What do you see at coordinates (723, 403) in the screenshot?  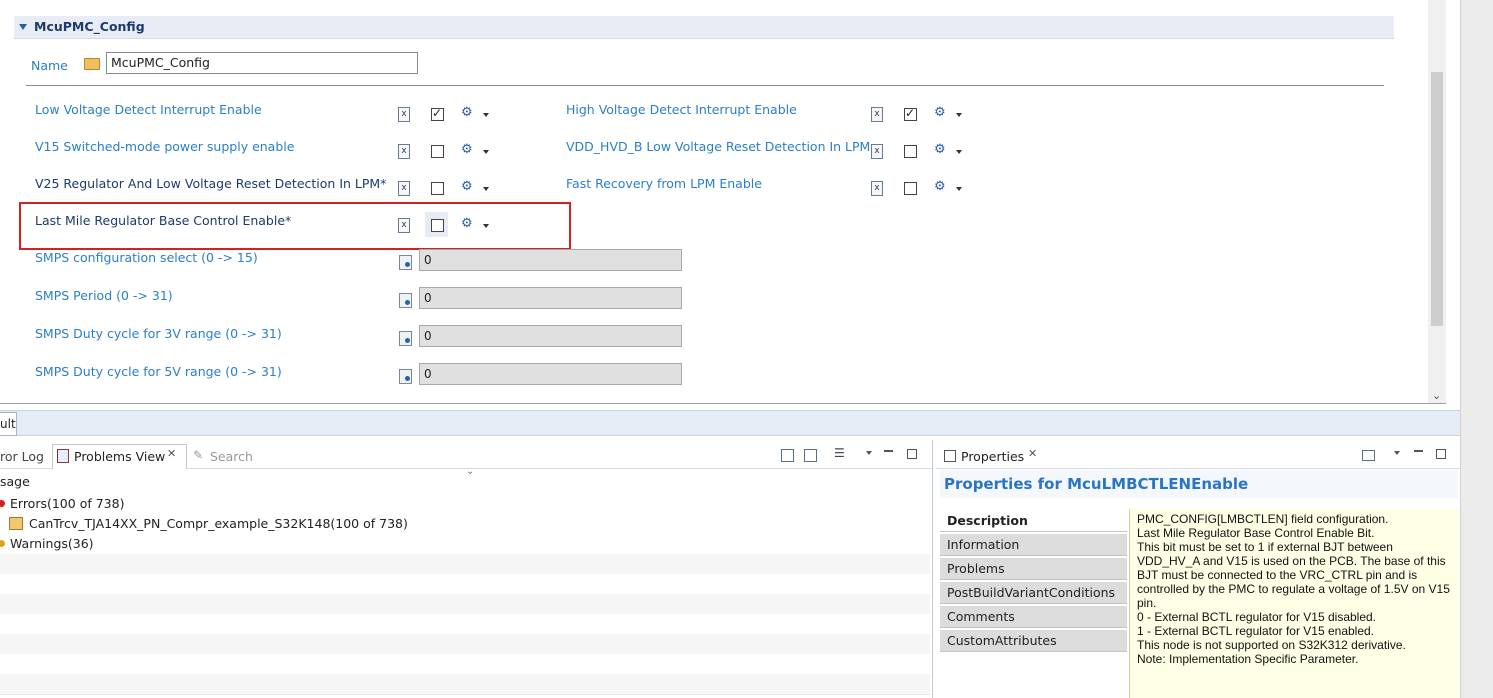 I see `editor-border` at bounding box center [723, 403].